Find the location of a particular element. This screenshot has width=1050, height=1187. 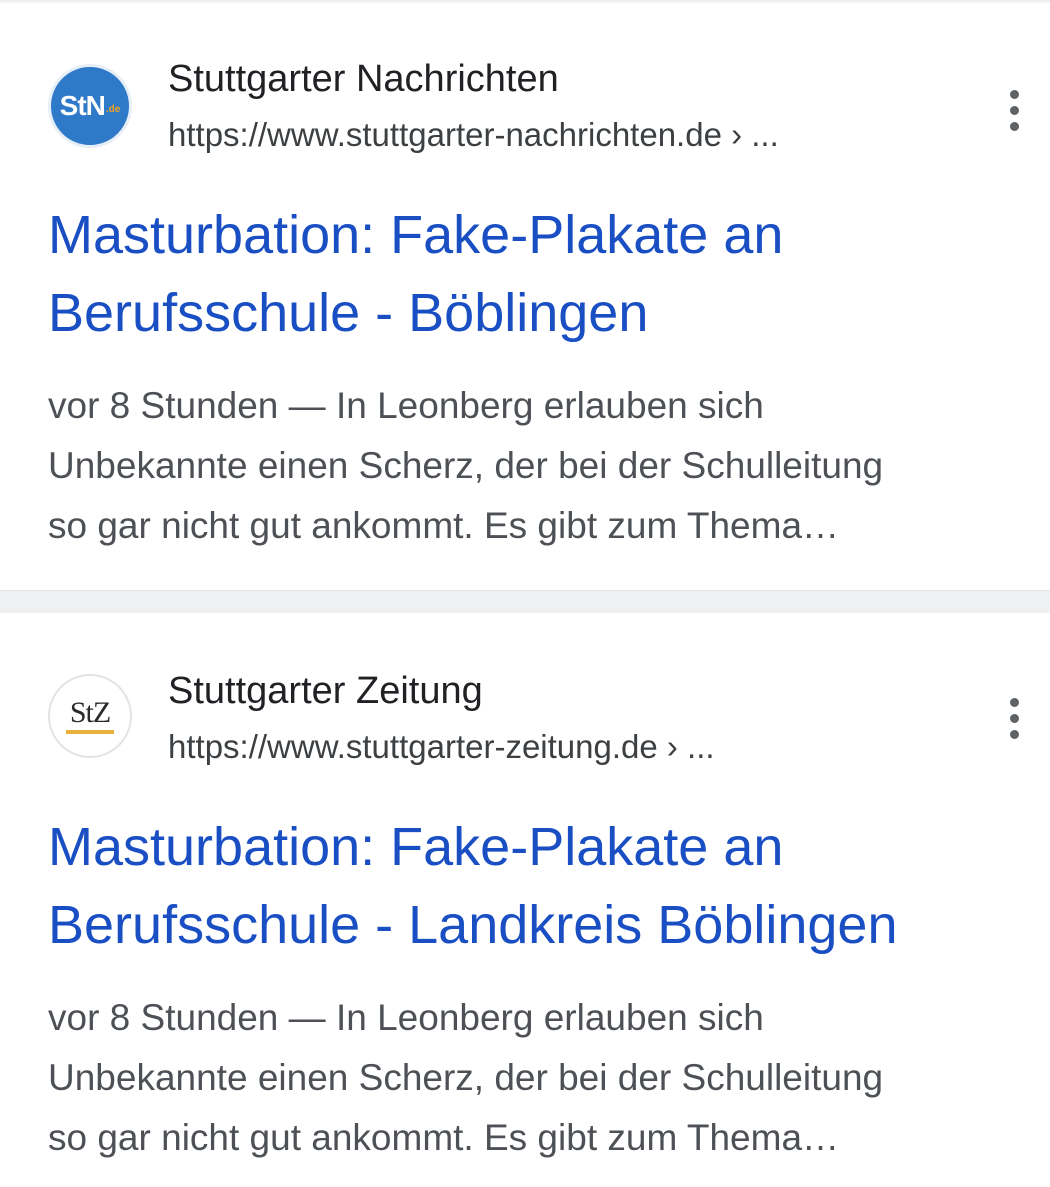

favicon-text: StZ is located at coordinates (90, 712).